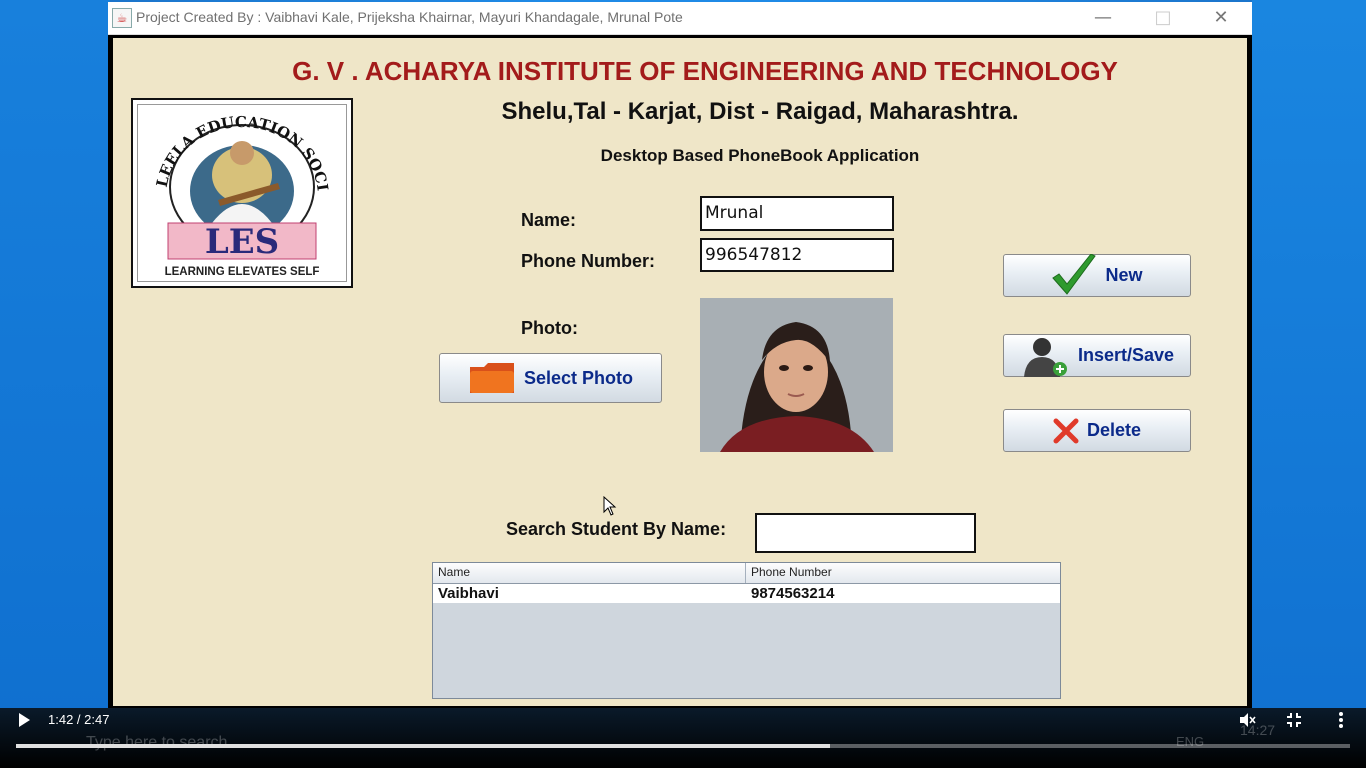  I want to click on table-cell-phone: 9874563214, so click(793, 593).